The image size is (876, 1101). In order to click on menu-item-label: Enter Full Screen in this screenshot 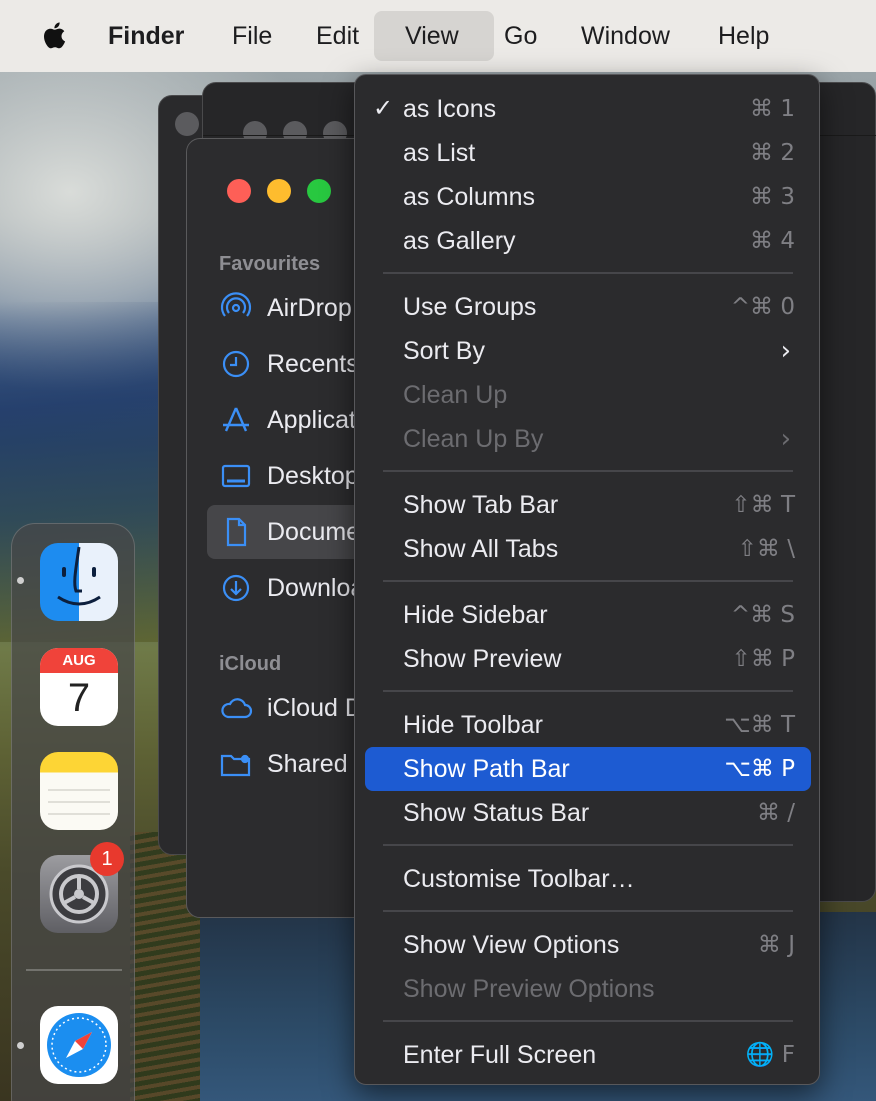, I will do `click(500, 1055)`.